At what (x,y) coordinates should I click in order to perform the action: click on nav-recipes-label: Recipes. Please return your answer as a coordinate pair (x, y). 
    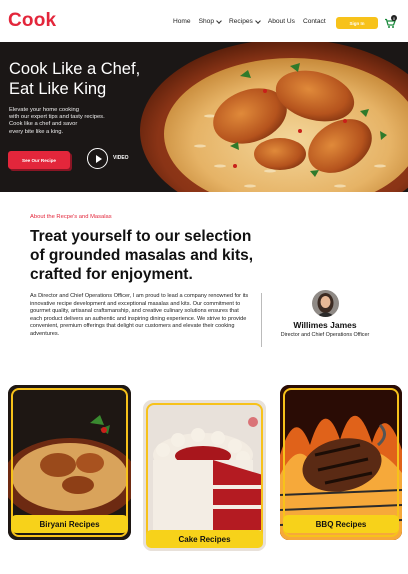
    Looking at the image, I should click on (241, 21).